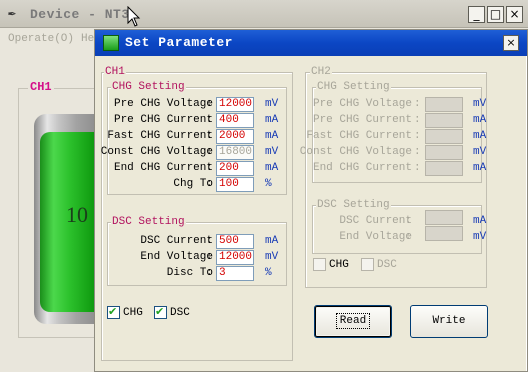  I want to click on ch1-group-label: CH1, so click(115, 72).